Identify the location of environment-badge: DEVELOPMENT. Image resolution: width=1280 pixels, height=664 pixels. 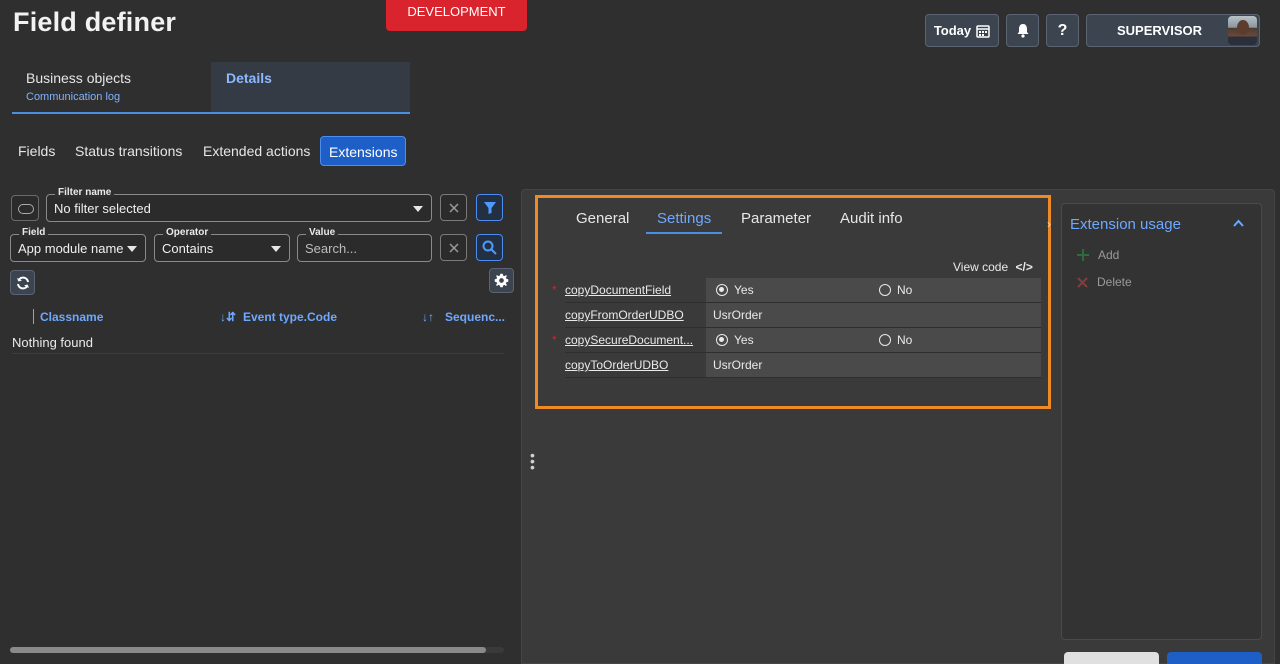
(456, 15).